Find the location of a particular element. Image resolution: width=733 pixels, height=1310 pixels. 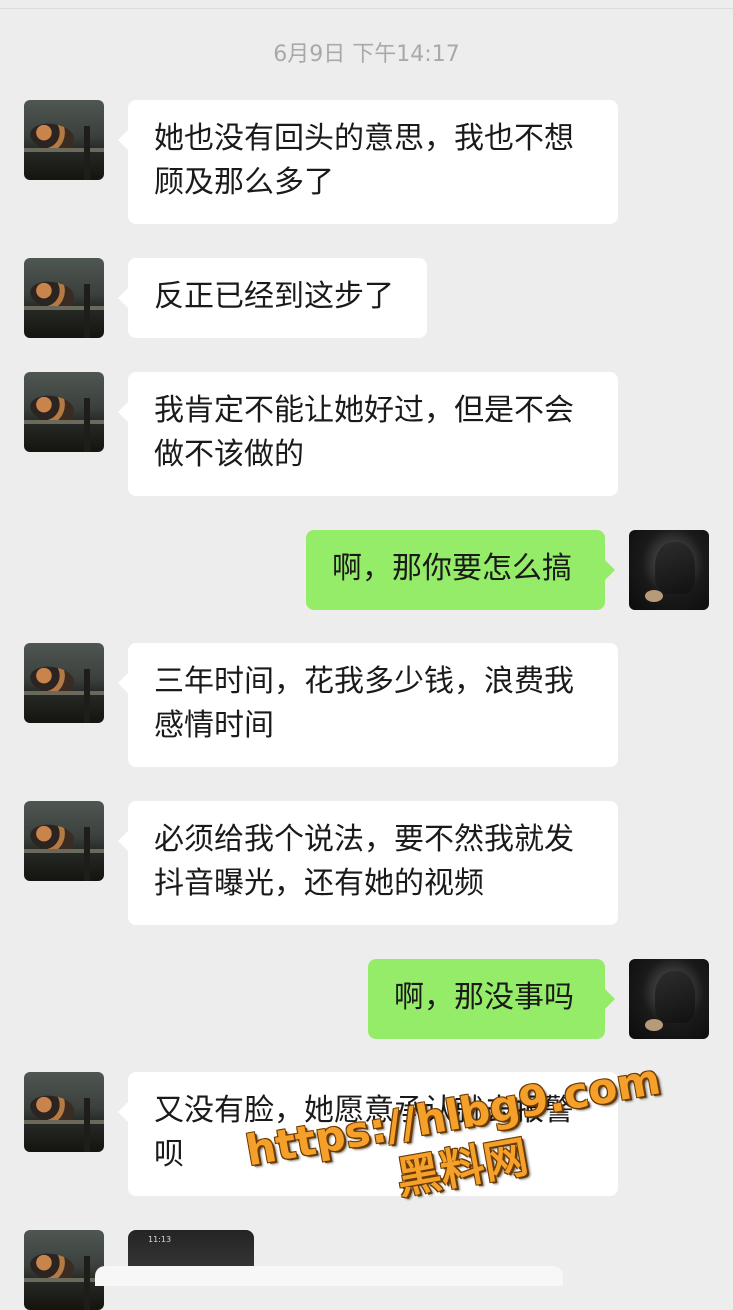

outgoing-message-bubble: 啊，那没事吗 is located at coordinates (491, 999).